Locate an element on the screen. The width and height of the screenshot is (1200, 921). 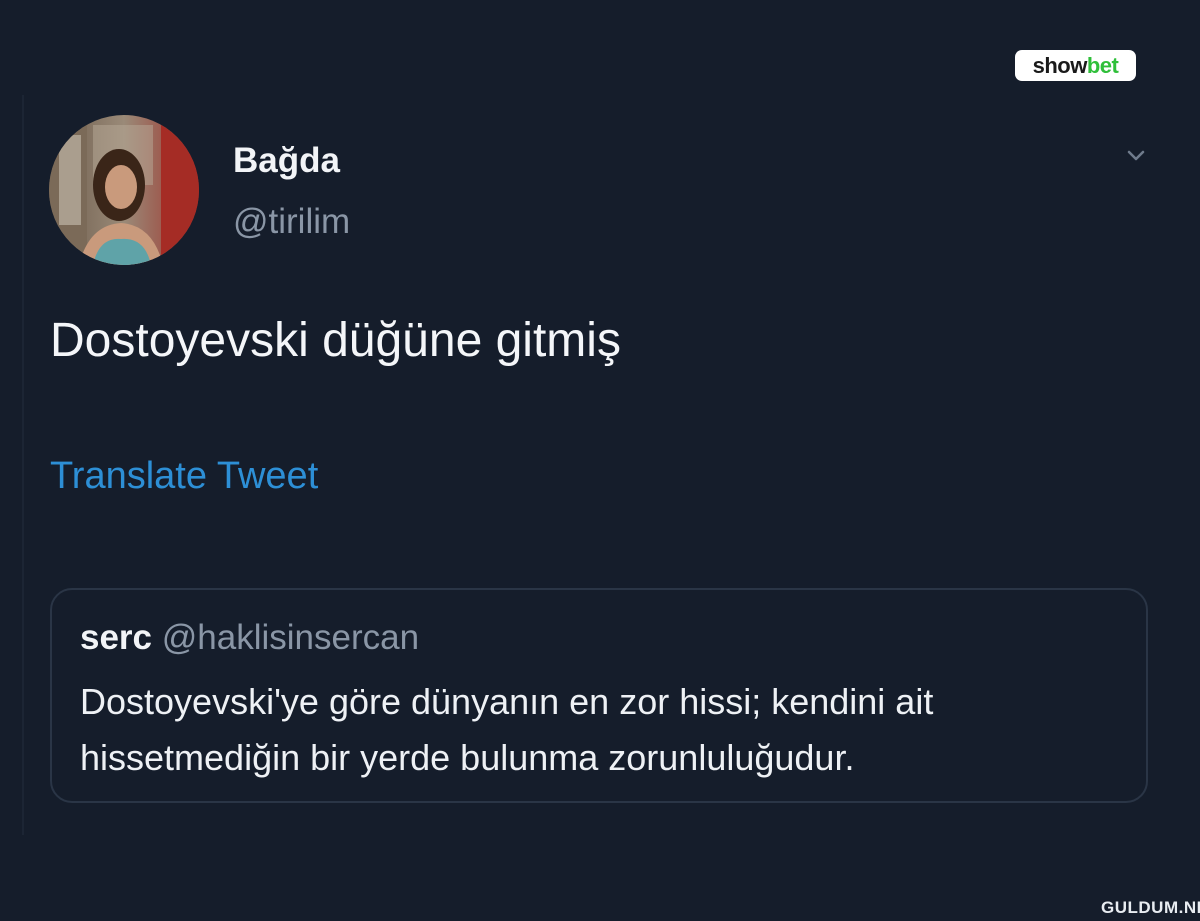
translate-tweet-link: Translate Tweet is located at coordinates (184, 476).